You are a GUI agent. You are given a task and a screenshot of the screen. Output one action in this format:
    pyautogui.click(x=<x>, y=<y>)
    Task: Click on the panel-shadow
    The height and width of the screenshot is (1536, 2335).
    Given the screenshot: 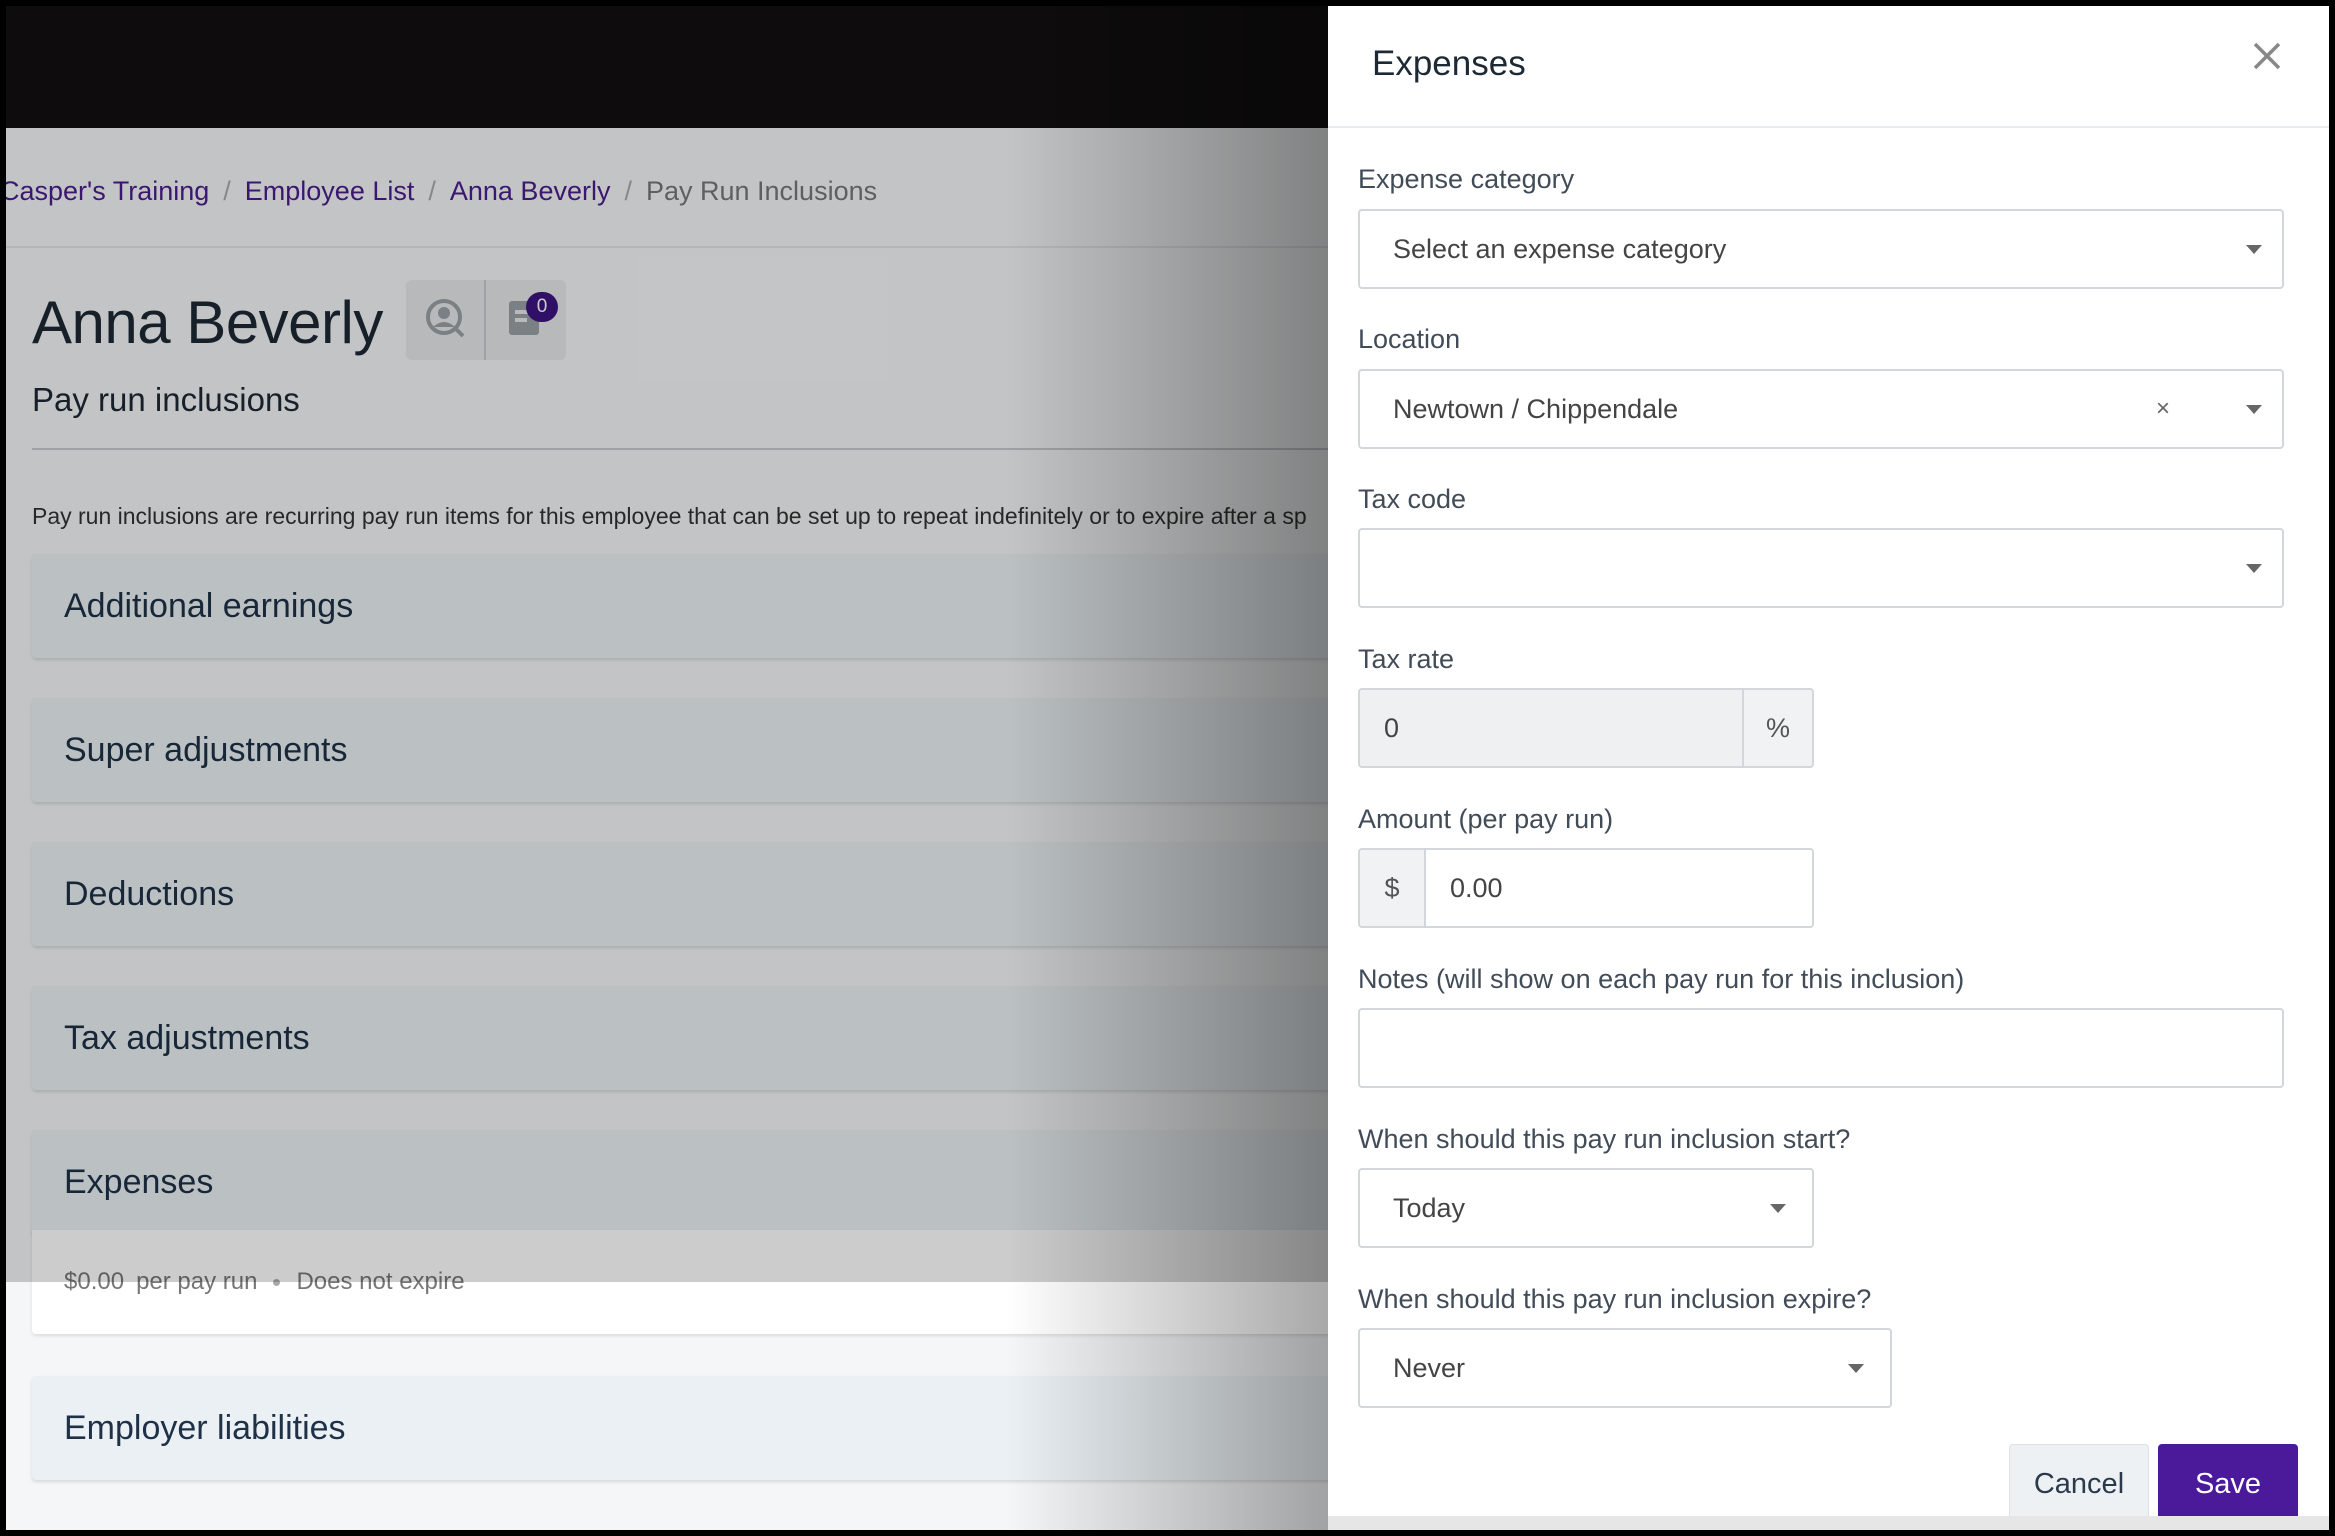 What is the action you would take?
    pyautogui.click(x=1171, y=768)
    